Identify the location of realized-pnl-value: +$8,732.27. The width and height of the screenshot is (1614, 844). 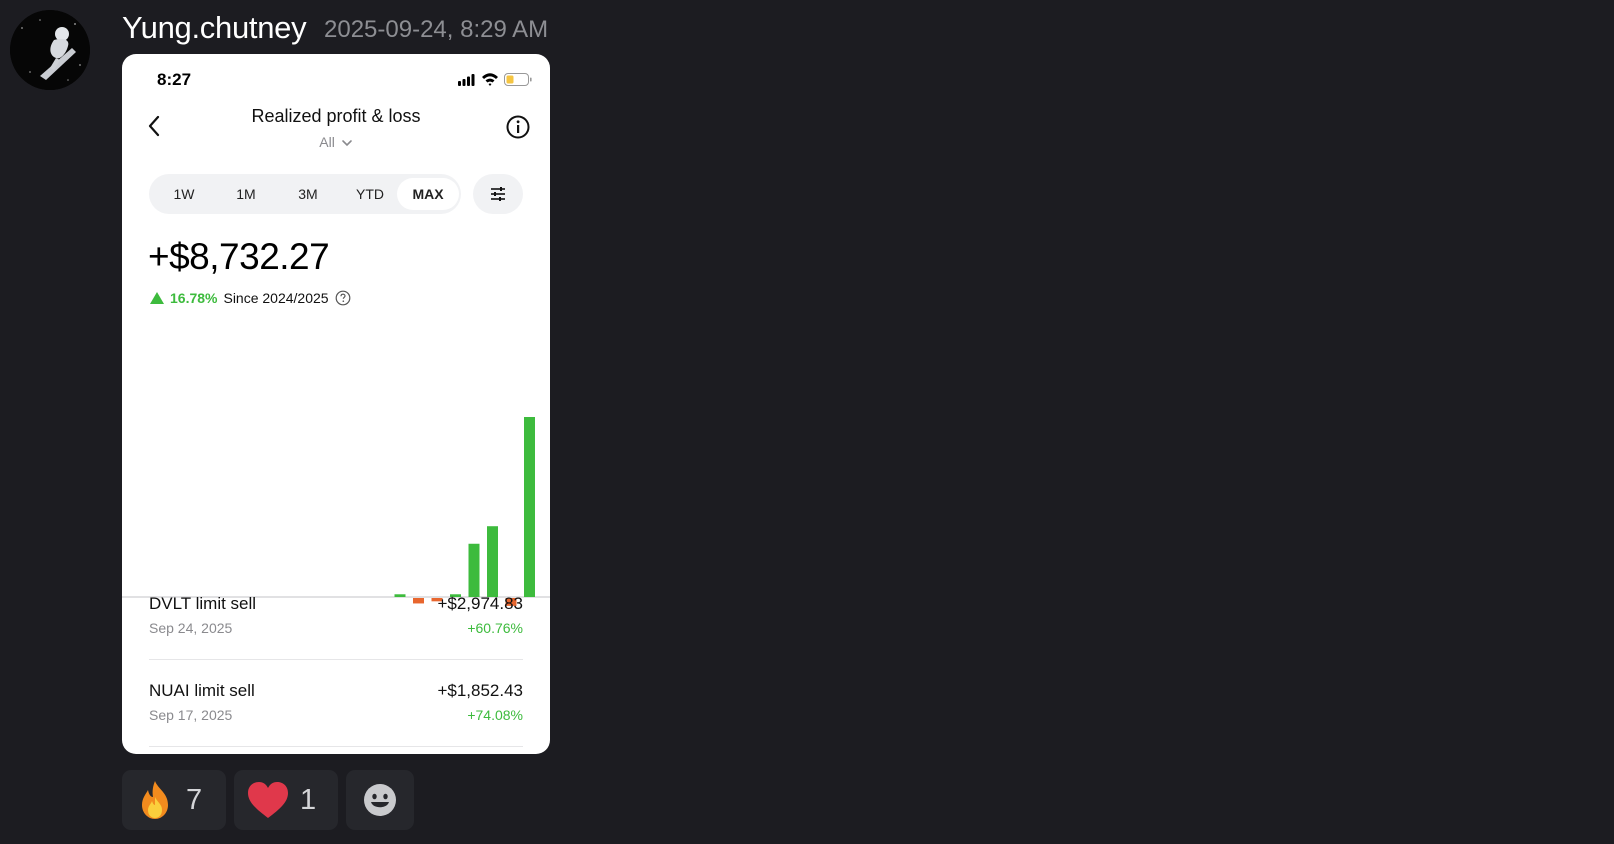
(239, 256).